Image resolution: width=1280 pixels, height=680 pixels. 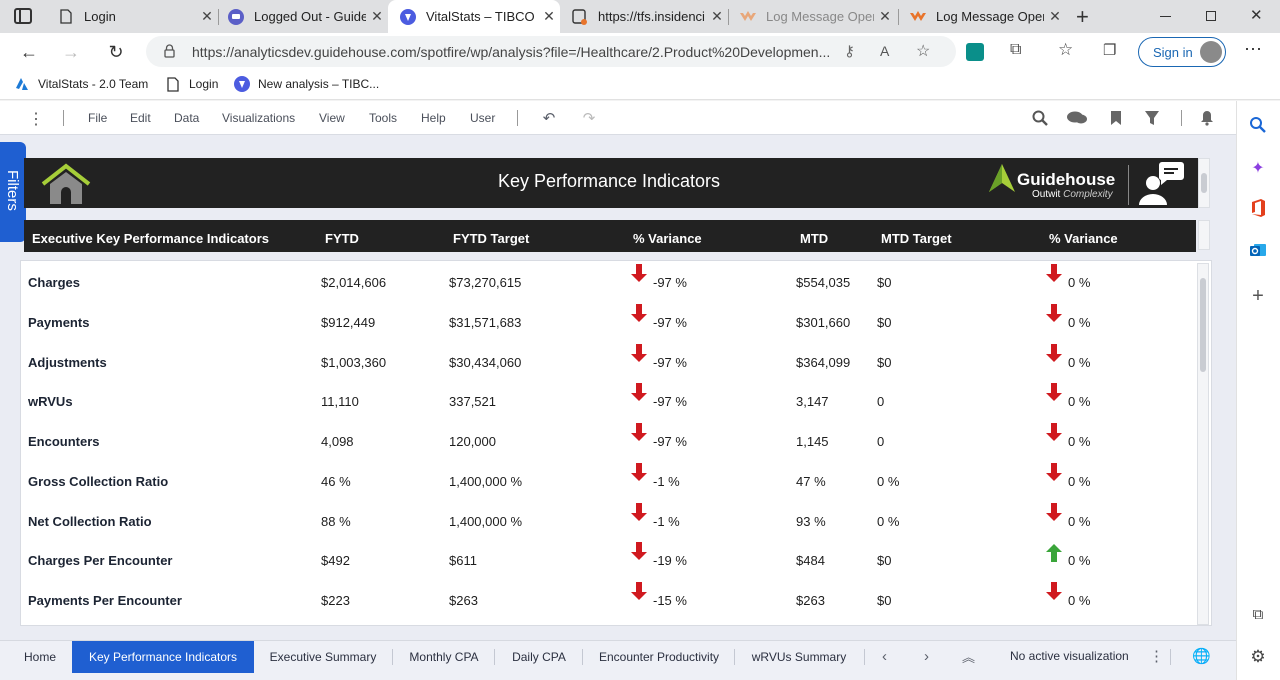 I want to click on menu-tools: Tools, so click(x=383, y=118).